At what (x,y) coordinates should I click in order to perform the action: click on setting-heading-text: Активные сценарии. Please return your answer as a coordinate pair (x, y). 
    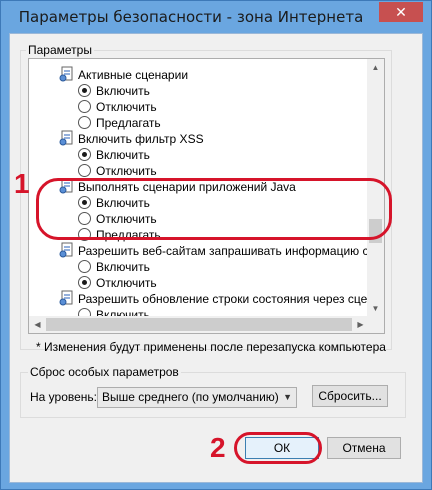
    Looking at the image, I should click on (133, 75).